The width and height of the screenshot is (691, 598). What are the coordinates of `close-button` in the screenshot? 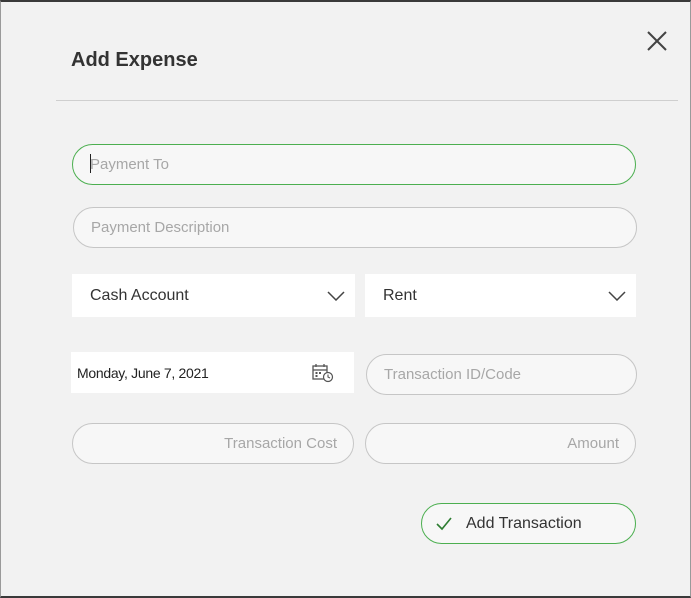 It's located at (657, 41).